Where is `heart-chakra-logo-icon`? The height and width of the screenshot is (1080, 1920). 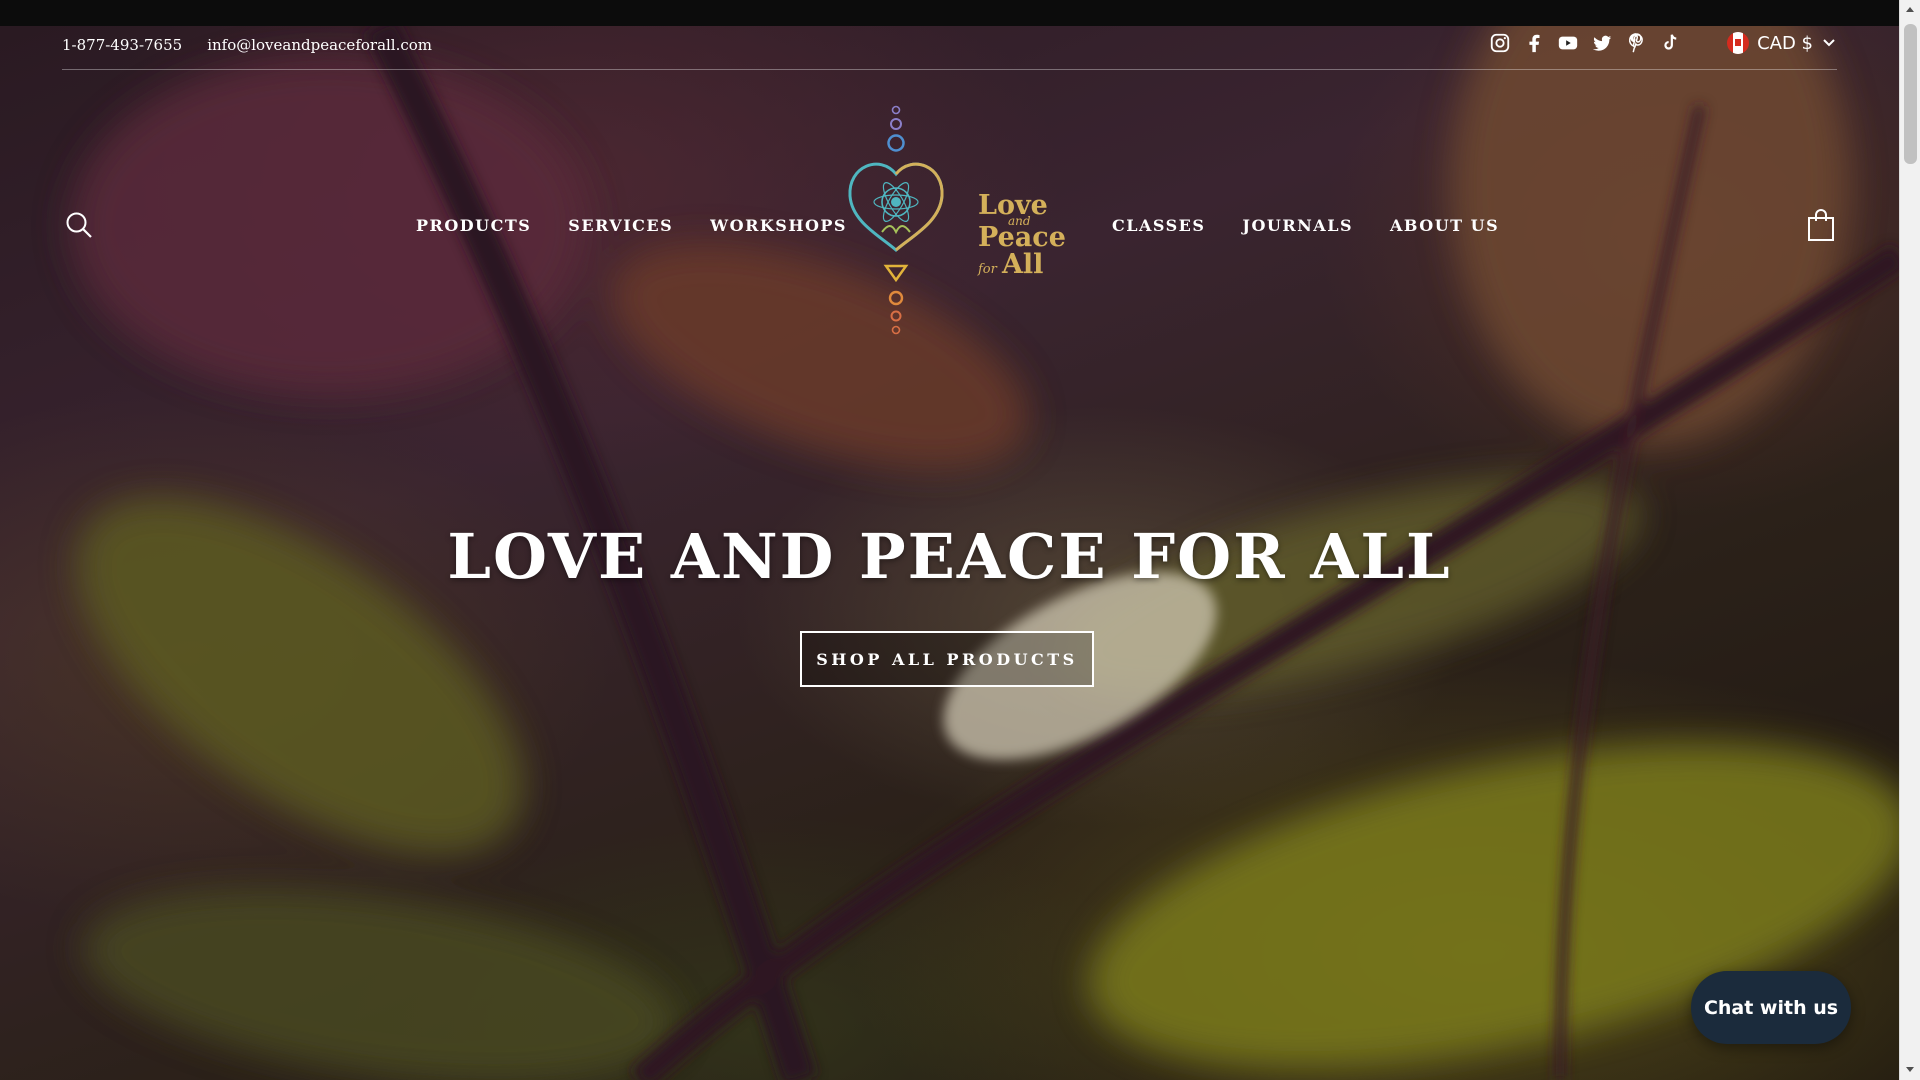 heart-chakra-logo-icon is located at coordinates (896, 220).